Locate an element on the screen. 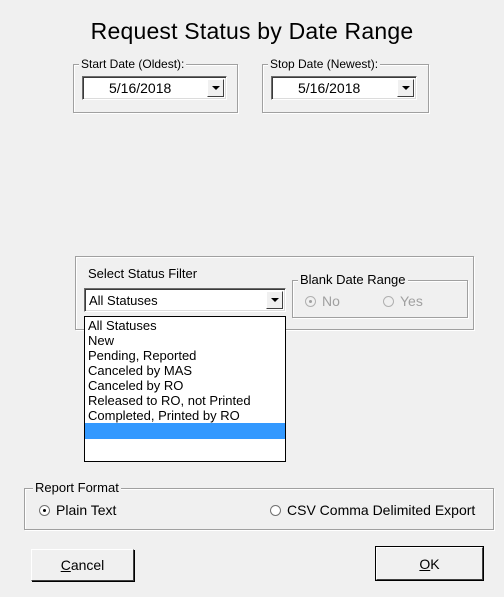  plain-text-label: Plain Text is located at coordinates (86, 510).